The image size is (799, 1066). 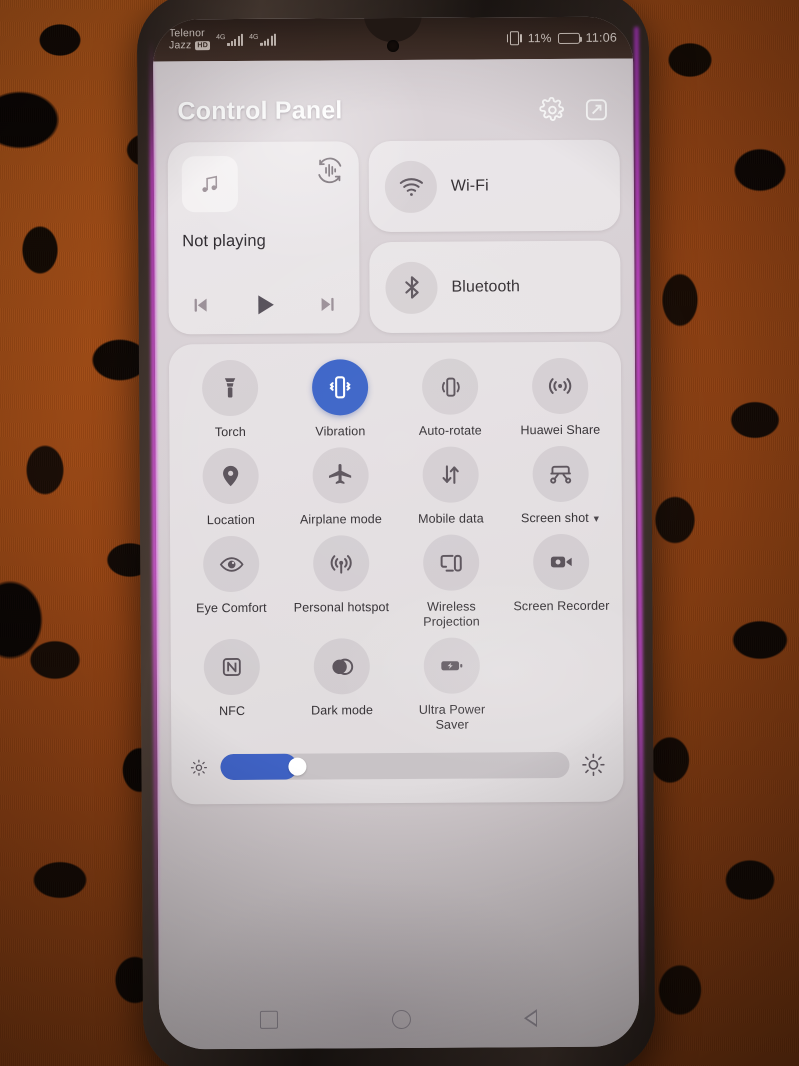 I want to click on mobile-data-icon, so click(x=450, y=474).